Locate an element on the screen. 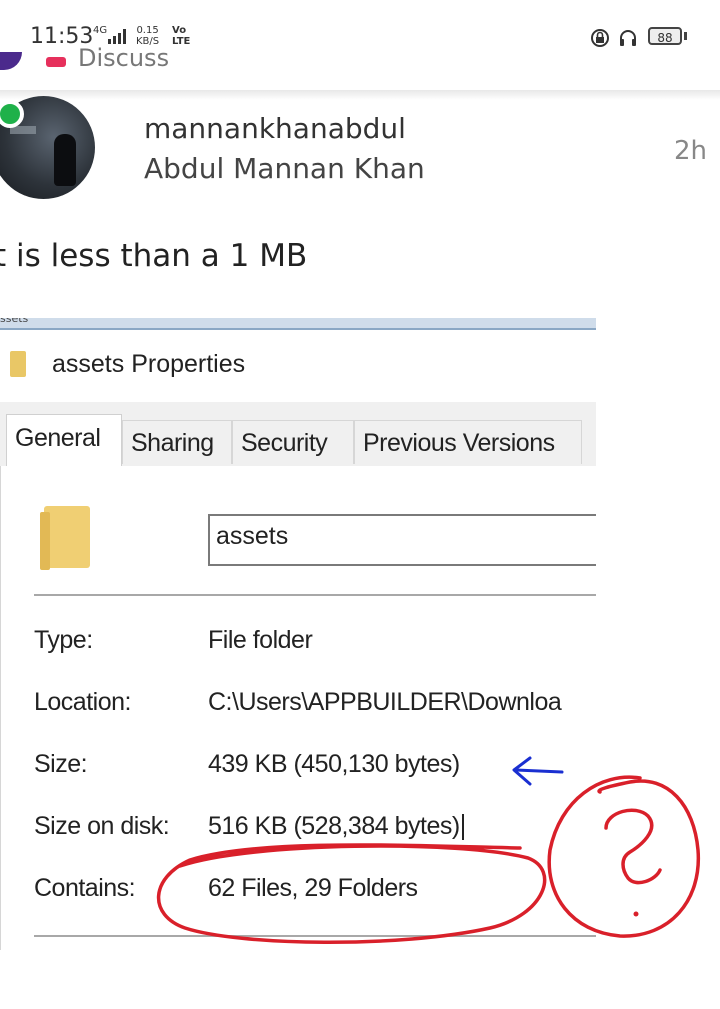 This screenshot has height=1009, width=720. text-caret is located at coordinates (462, 827).